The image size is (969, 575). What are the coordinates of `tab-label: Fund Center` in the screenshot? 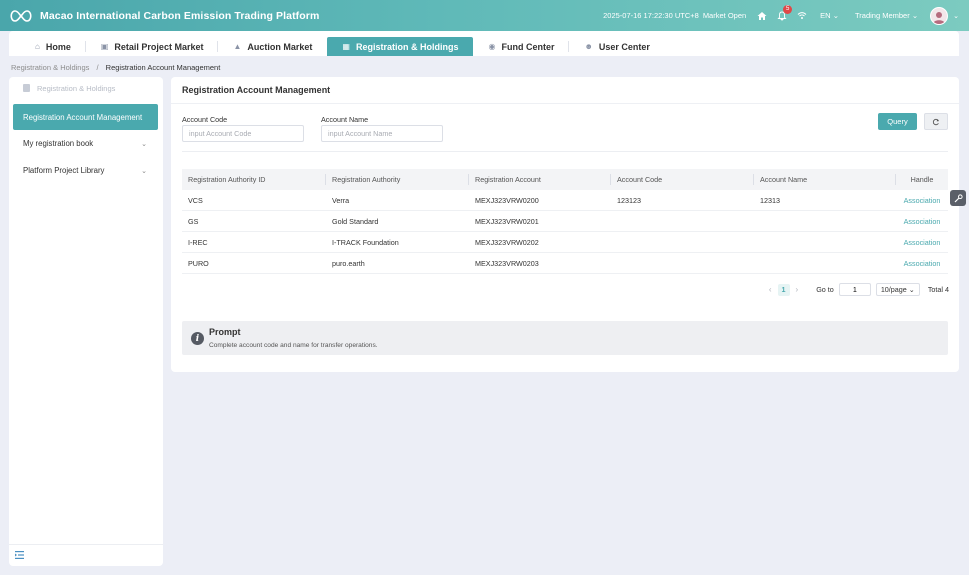 It's located at (528, 46).